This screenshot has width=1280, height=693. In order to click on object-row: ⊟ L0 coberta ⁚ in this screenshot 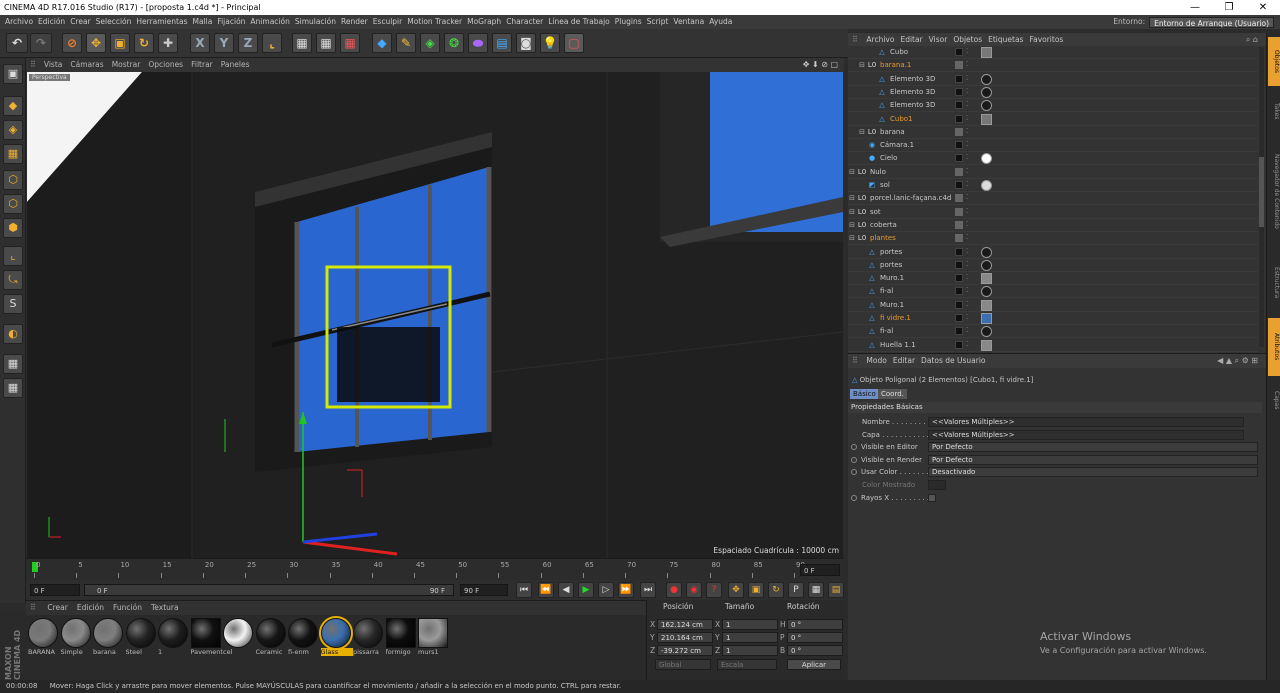, I will do `click(1053, 225)`.